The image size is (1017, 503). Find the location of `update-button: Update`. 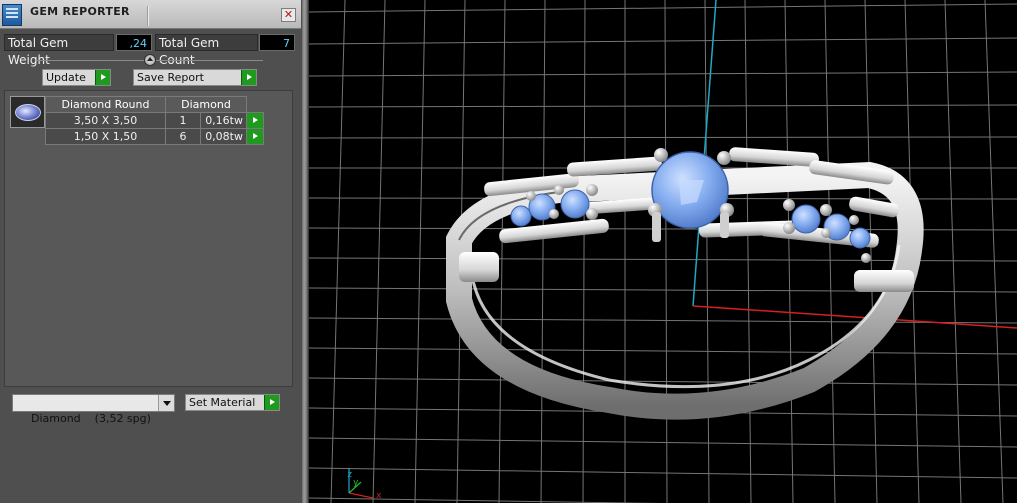

update-button: Update is located at coordinates (76, 77).